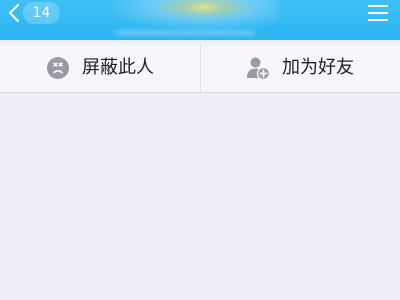 This screenshot has height=300, width=400. I want to click on add-friend-button: 加为好友, so click(300, 68).